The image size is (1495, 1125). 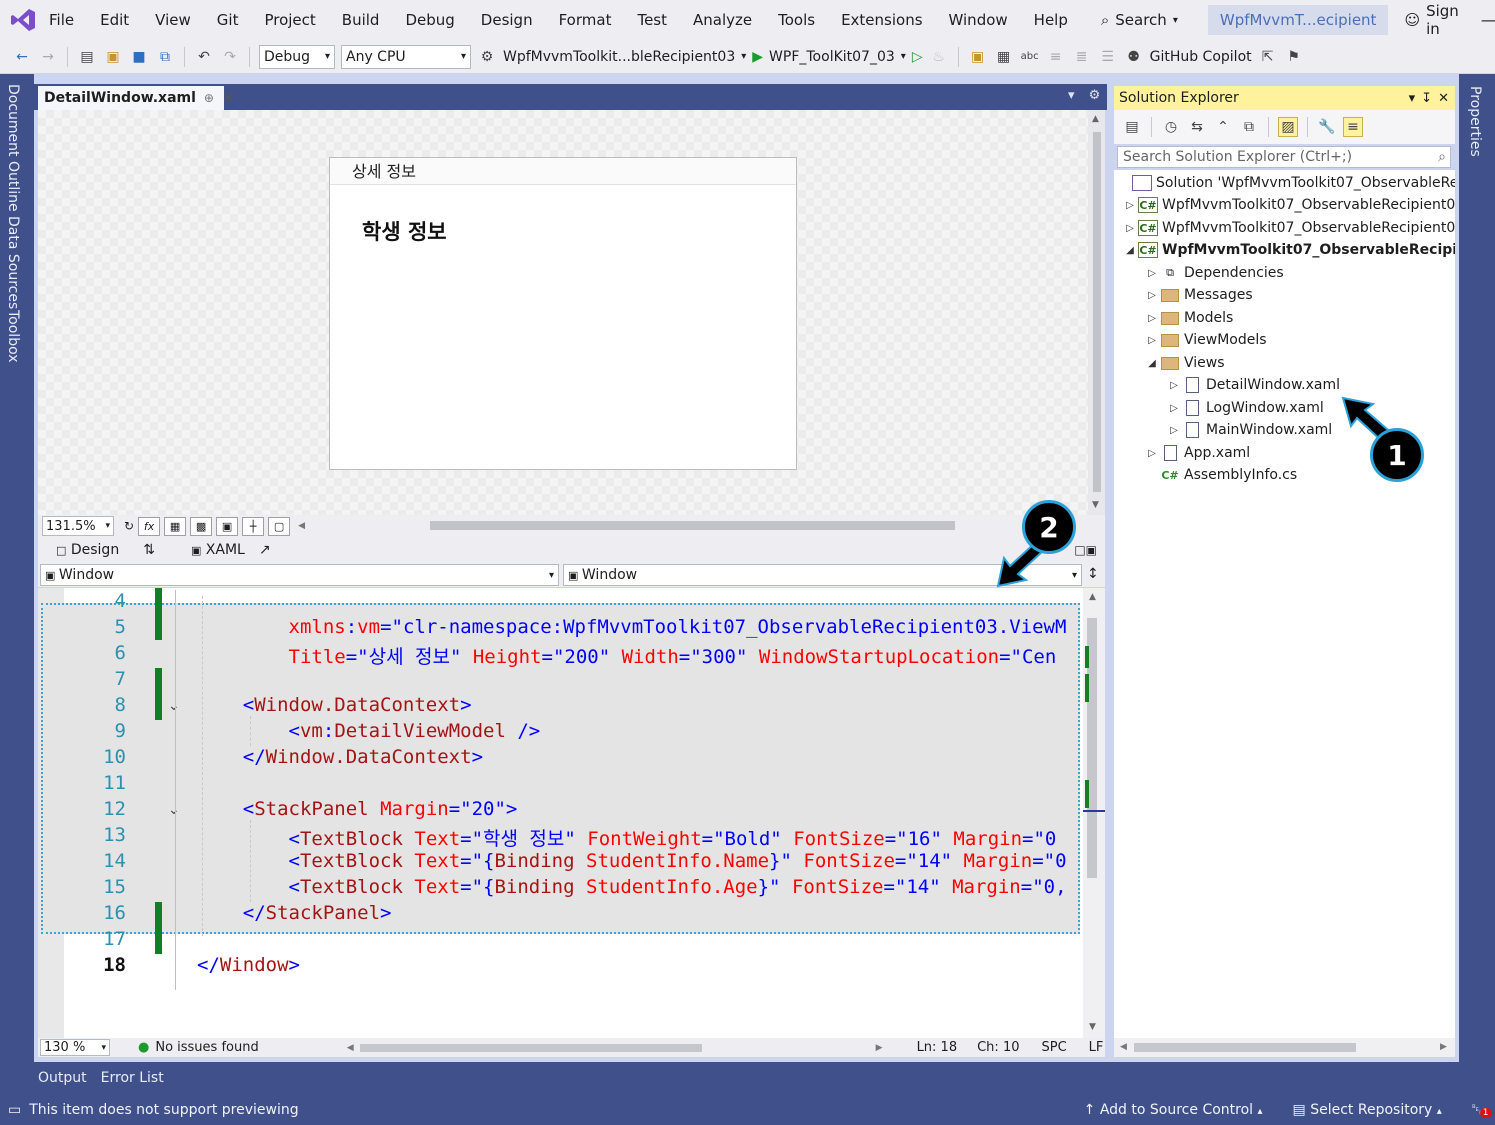 What do you see at coordinates (201, 526) in the screenshot?
I see `snap-grid-icon: ▩` at bounding box center [201, 526].